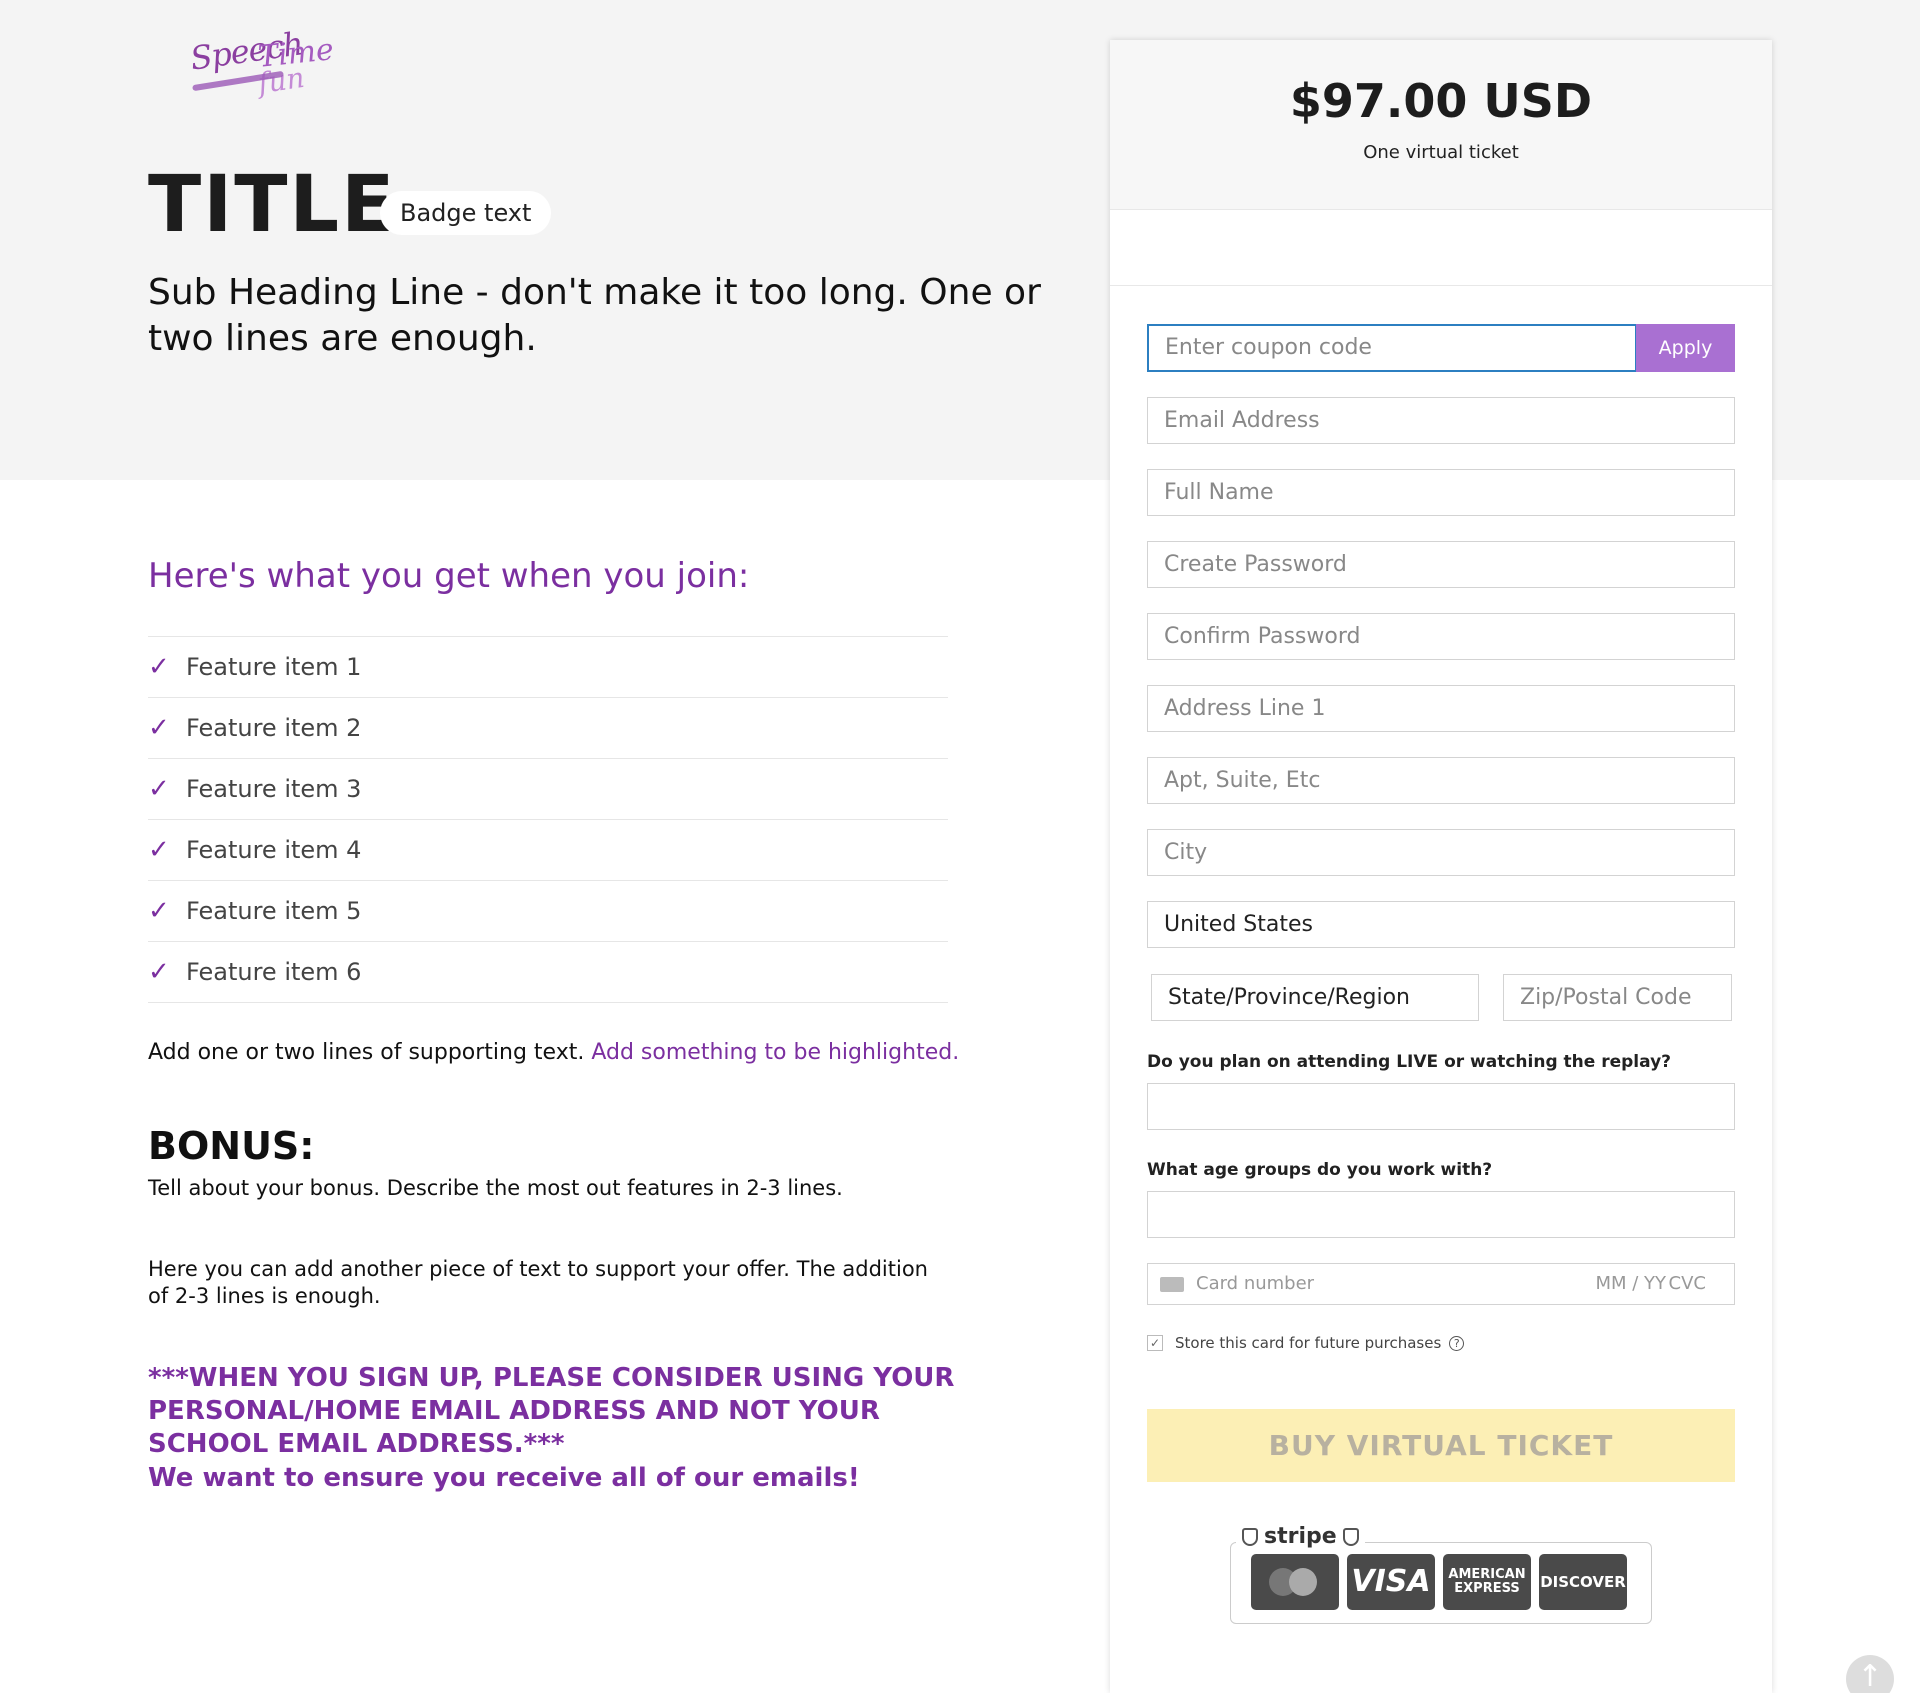 This screenshot has height=1693, width=1920. I want to click on feature-label: Feature item 1, so click(274, 667).